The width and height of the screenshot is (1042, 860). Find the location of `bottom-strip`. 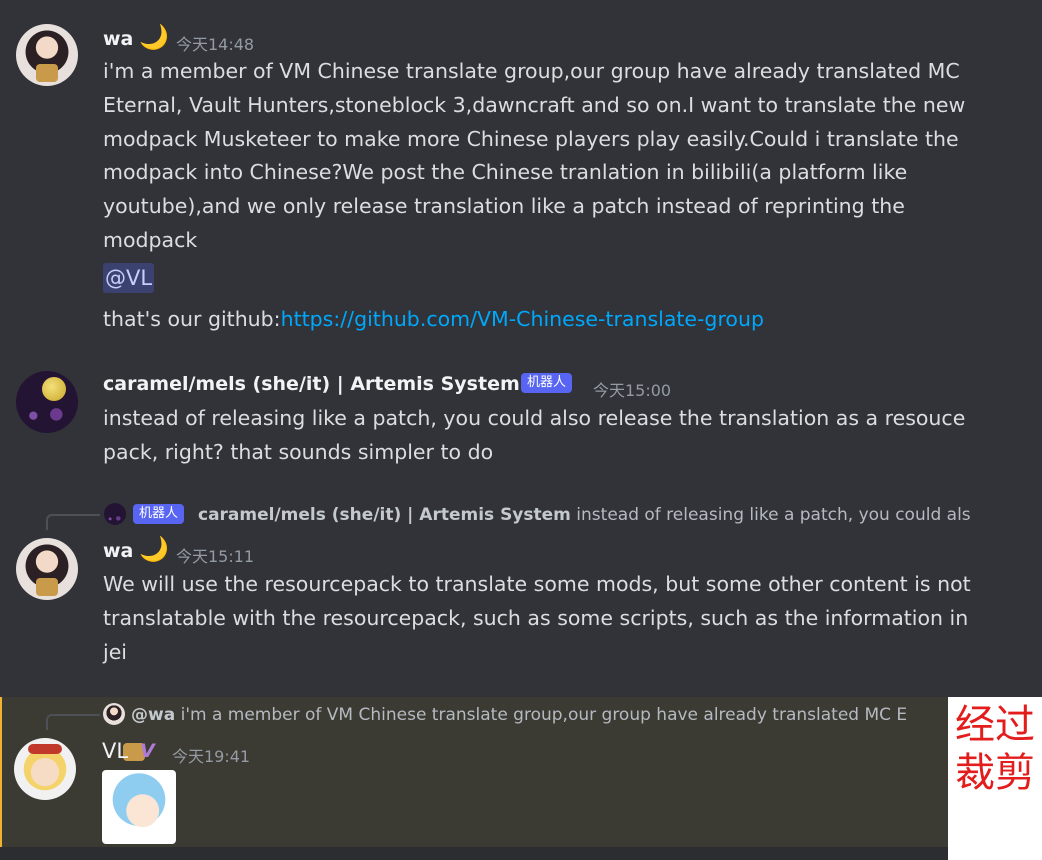

bottom-strip is located at coordinates (521, 853).